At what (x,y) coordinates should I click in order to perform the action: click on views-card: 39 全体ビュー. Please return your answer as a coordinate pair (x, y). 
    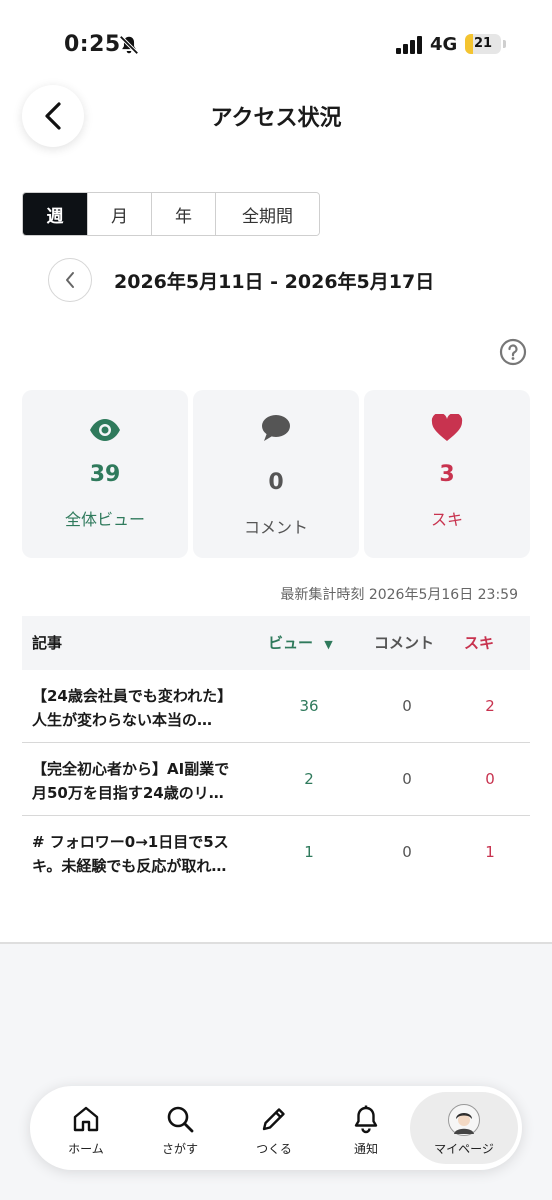
    Looking at the image, I should click on (105, 474).